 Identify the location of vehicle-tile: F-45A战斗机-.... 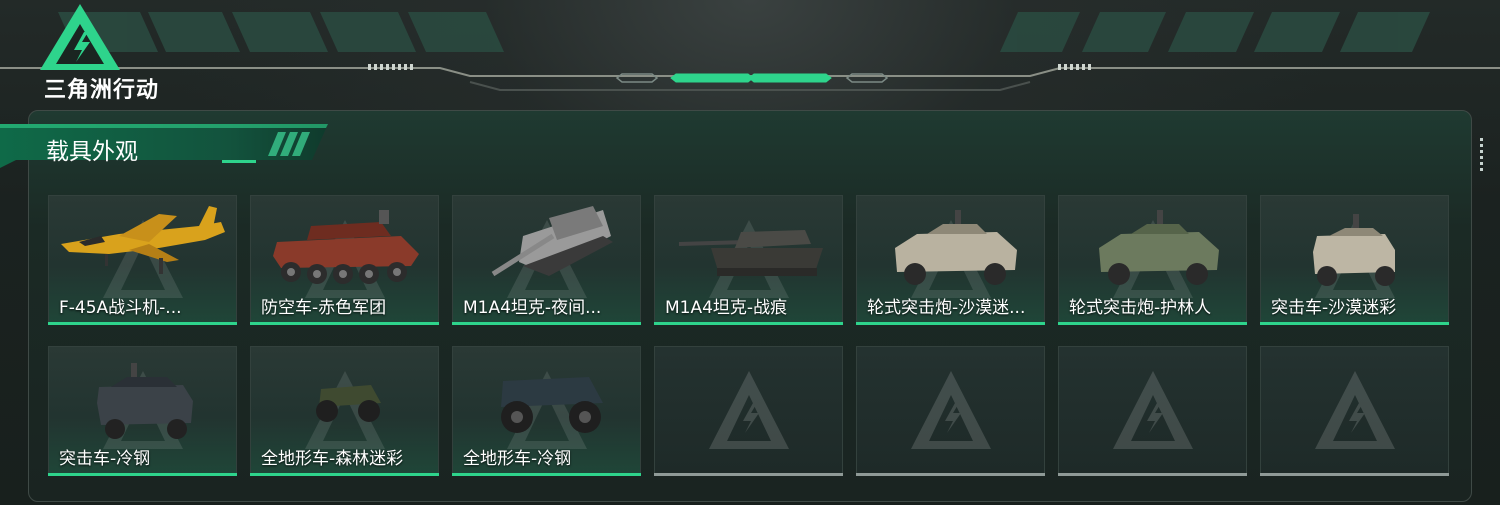
(142, 260).